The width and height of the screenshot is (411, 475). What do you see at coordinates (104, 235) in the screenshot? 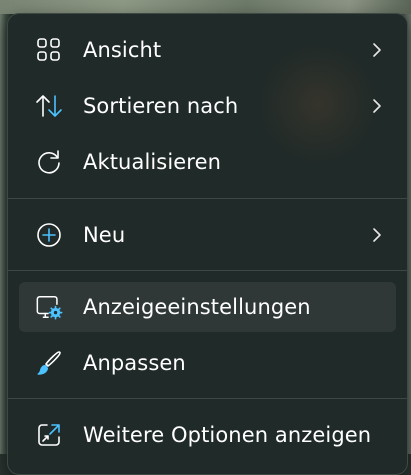
I see `menu-item-label: Neu` at bounding box center [104, 235].